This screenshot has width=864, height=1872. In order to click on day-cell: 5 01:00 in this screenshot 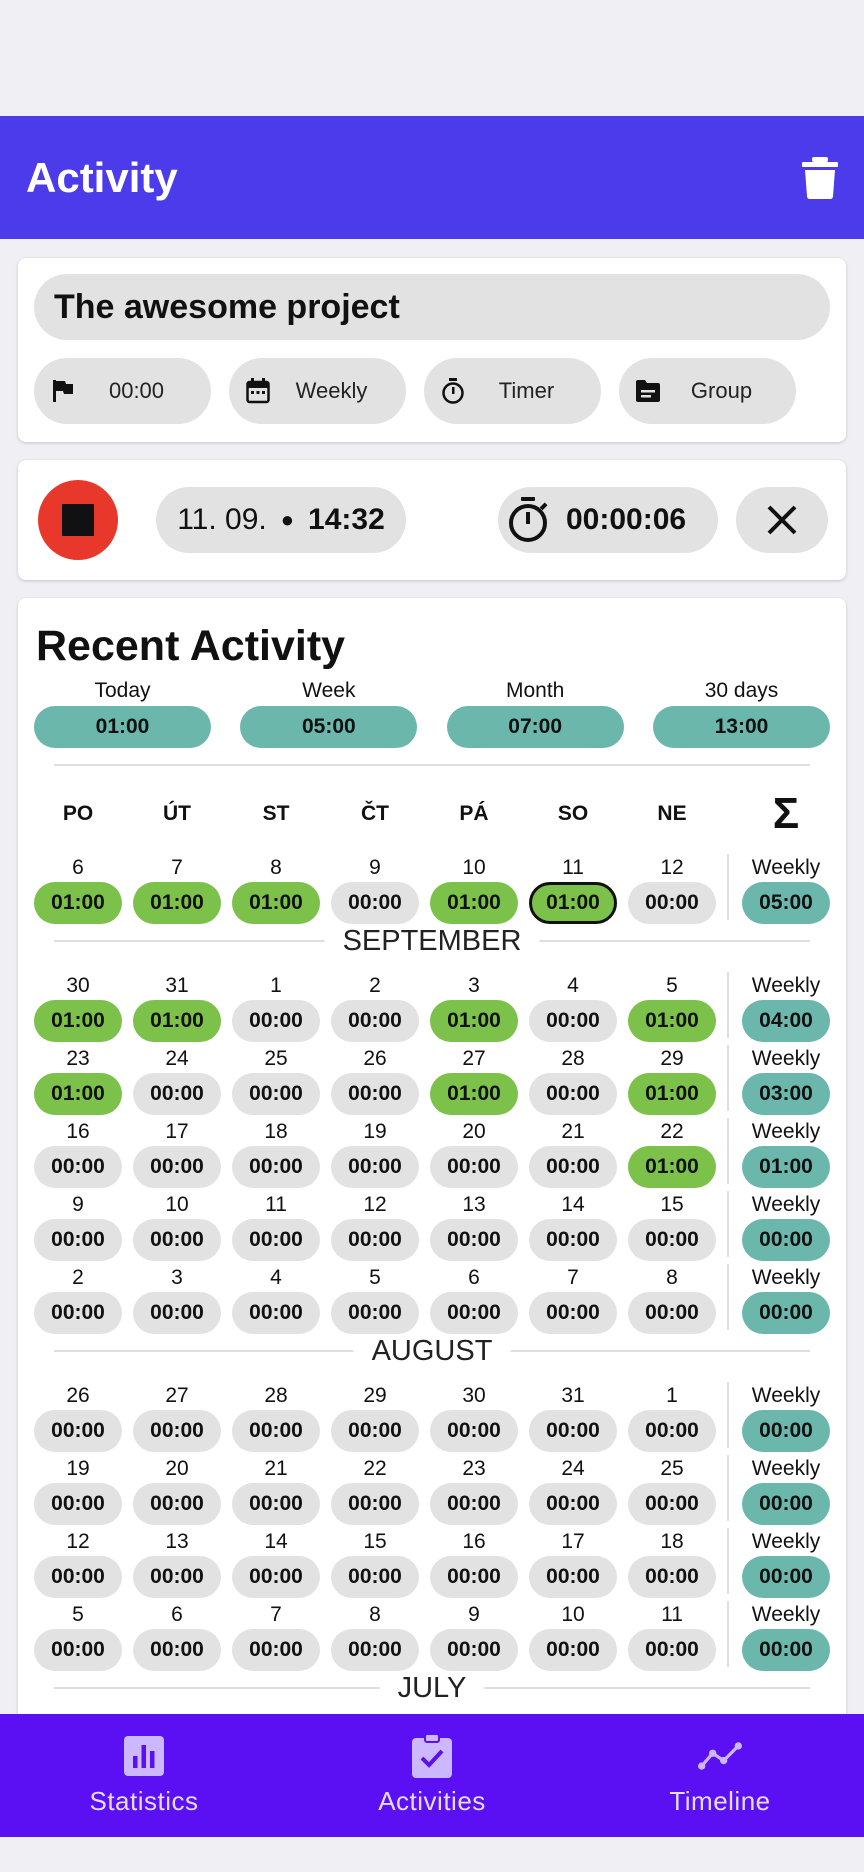, I will do `click(672, 1007)`.